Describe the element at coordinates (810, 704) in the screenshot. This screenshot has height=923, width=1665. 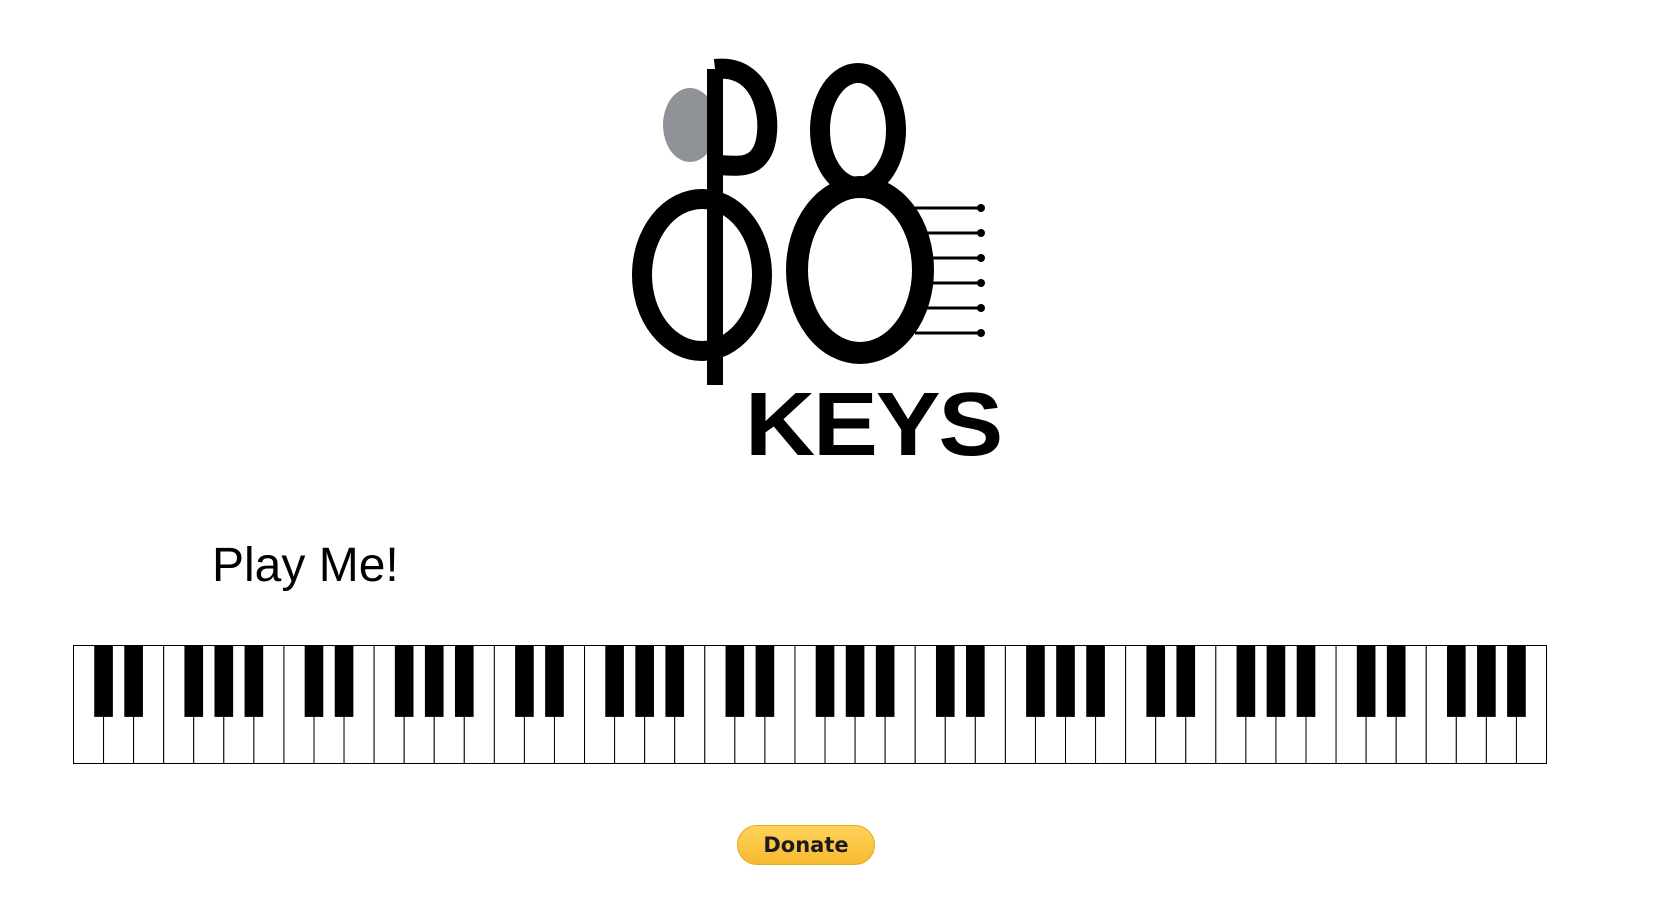
I see `piano-keyboard` at that location.